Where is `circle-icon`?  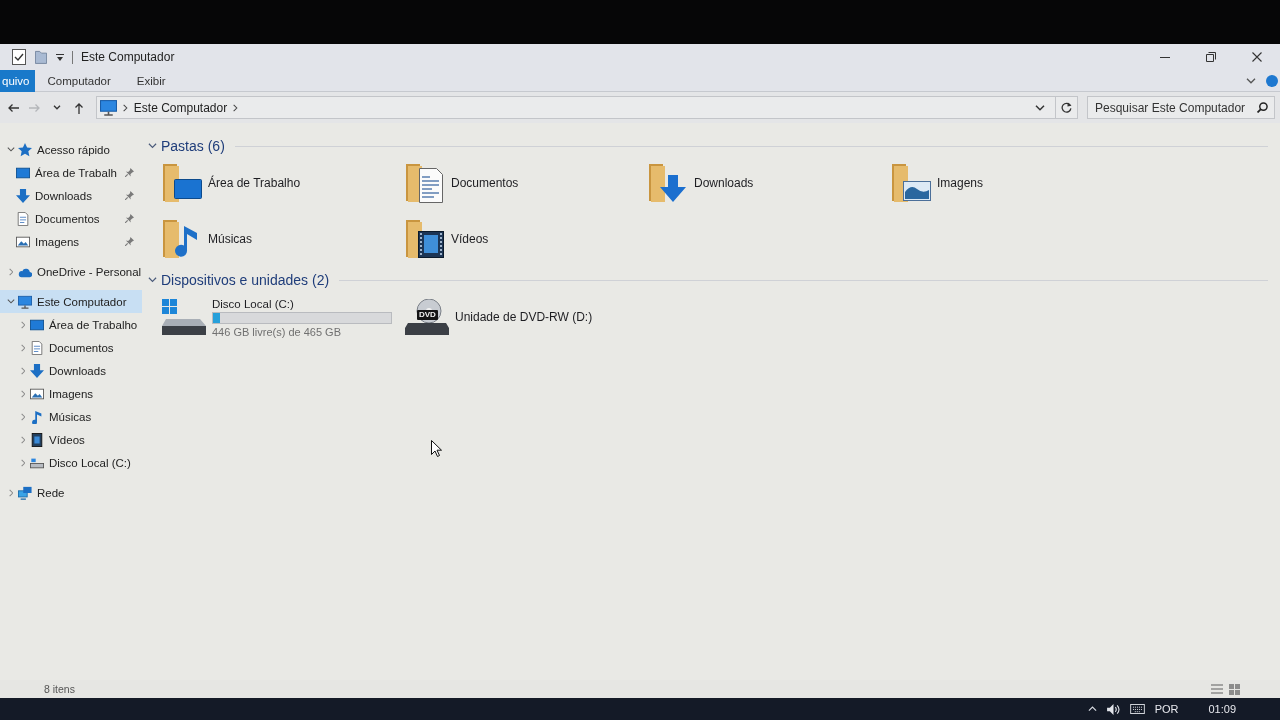 circle-icon is located at coordinates (1272, 80).